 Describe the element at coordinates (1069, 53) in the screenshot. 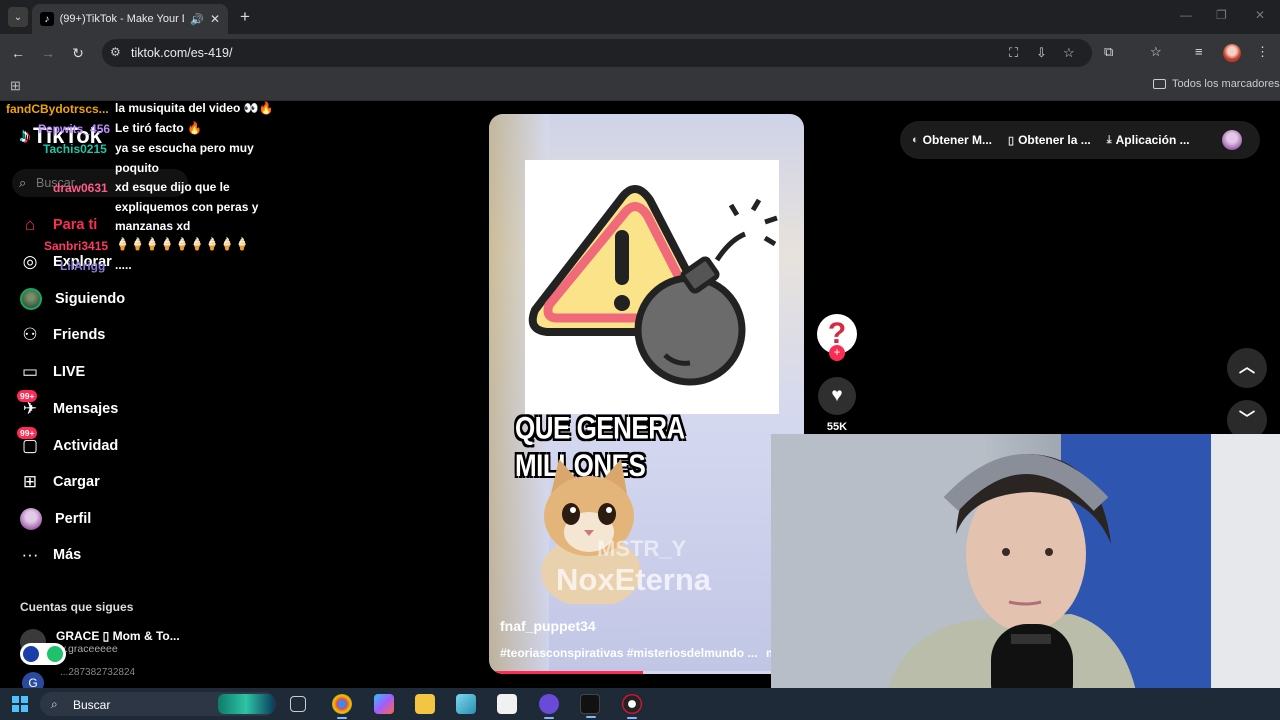

I see `bookmark-star-icon: ☆` at that location.